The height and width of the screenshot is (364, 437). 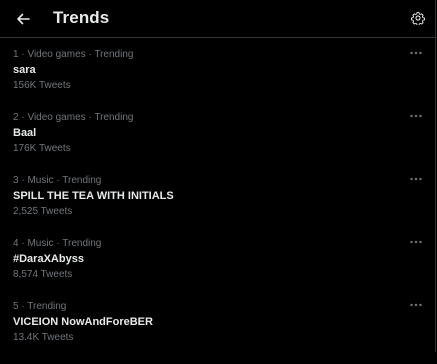 I want to click on trend-tweet-count: 13.4K Tweets, so click(x=43, y=337).